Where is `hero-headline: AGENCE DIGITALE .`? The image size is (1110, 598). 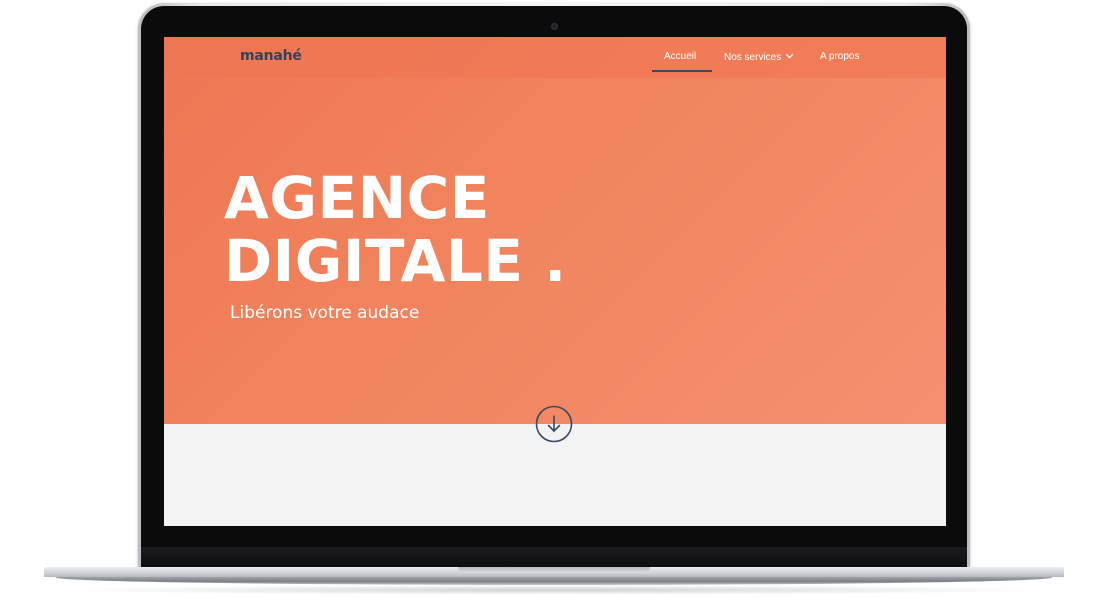
hero-headline: AGENCE DIGITALE . is located at coordinates (395, 230).